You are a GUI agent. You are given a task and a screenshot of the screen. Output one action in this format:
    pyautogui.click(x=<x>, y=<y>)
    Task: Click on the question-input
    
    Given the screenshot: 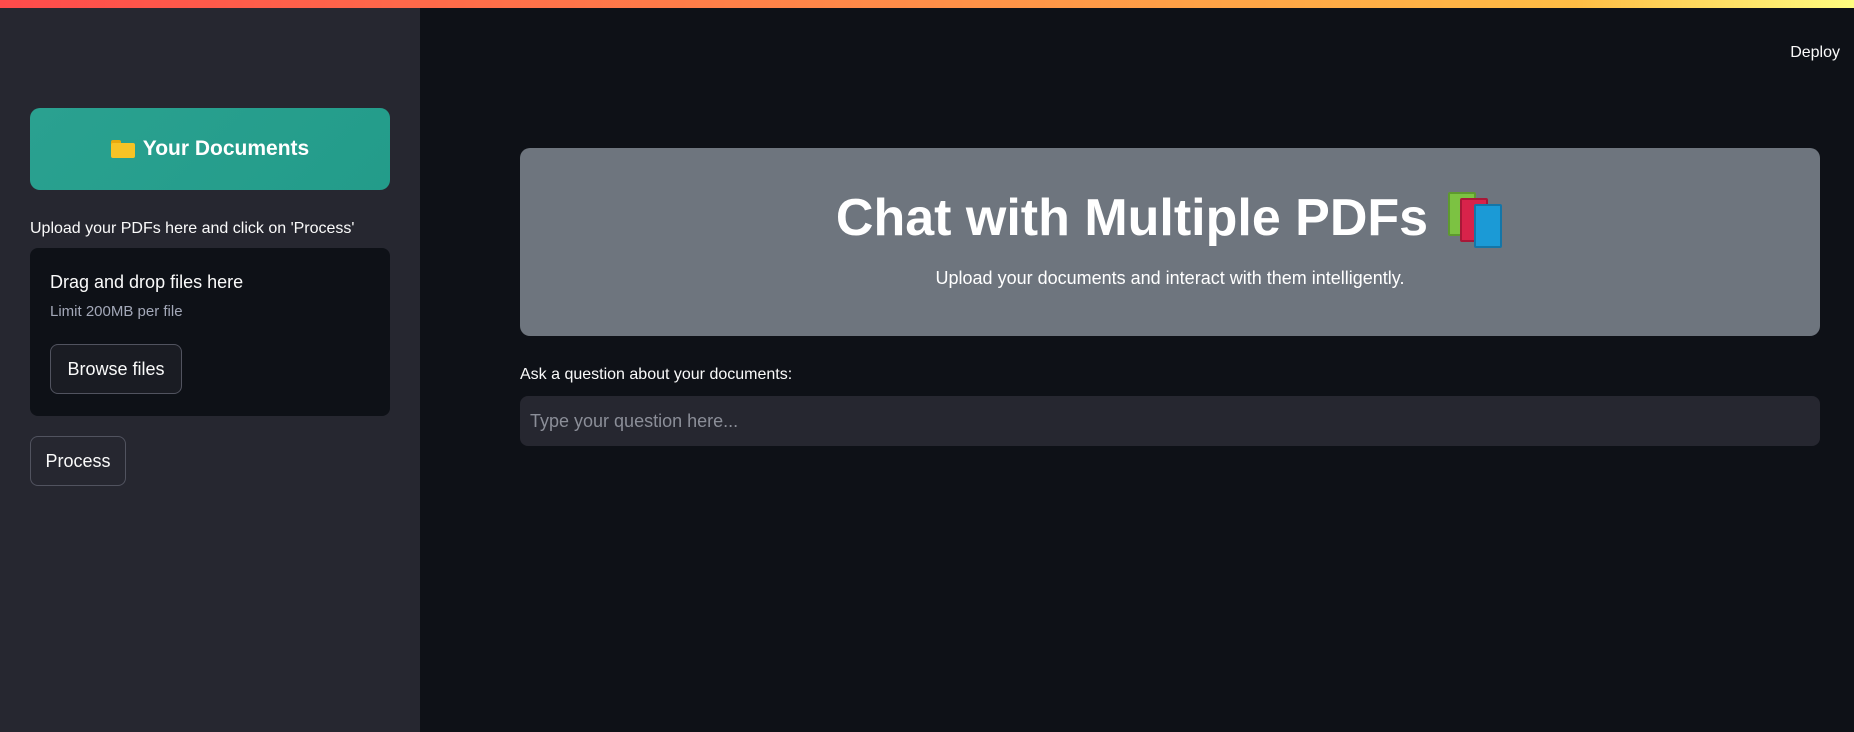 What is the action you would take?
    pyautogui.click(x=1170, y=421)
    